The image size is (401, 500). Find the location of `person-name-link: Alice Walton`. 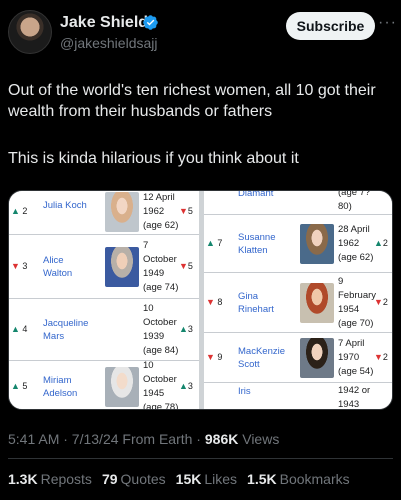

person-name-link: Alice Walton is located at coordinates (68, 267).